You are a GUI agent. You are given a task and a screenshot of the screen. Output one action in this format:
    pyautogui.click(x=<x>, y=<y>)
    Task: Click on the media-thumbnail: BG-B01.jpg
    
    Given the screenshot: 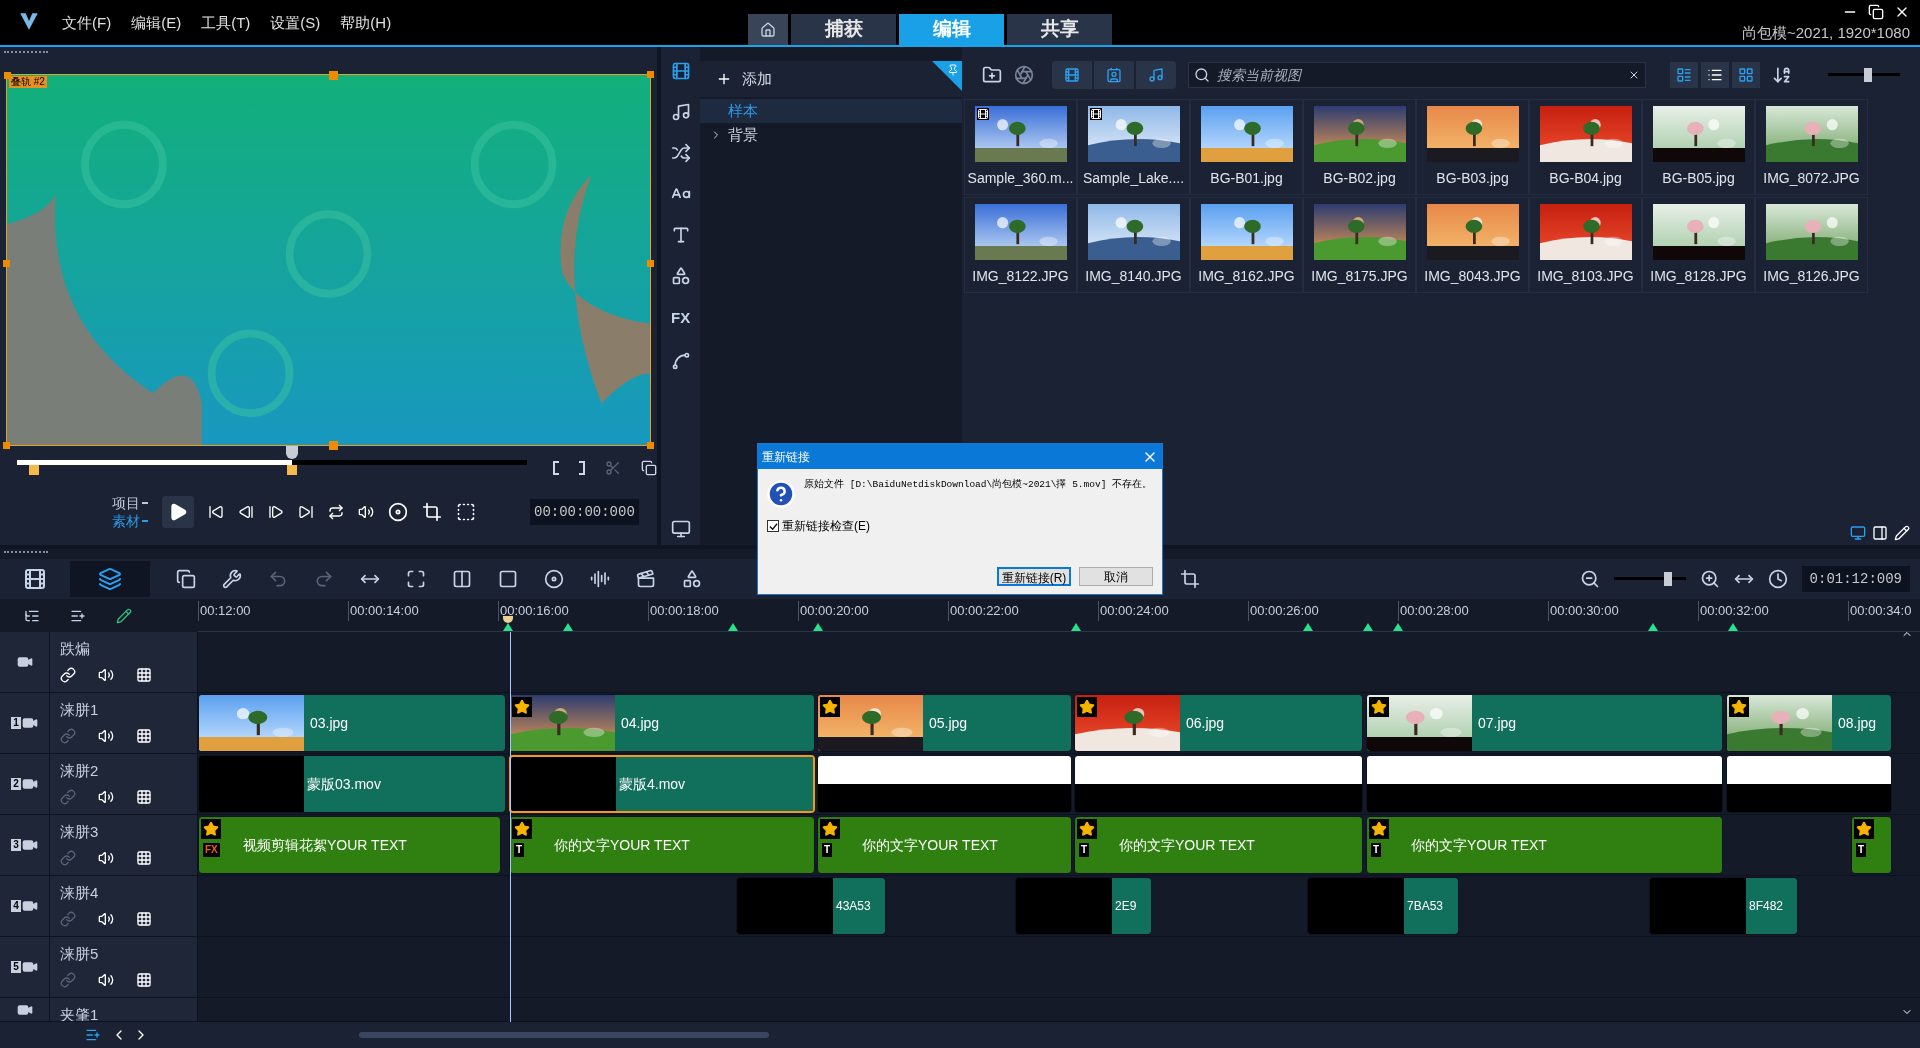 What is the action you would take?
    pyautogui.click(x=1246, y=147)
    